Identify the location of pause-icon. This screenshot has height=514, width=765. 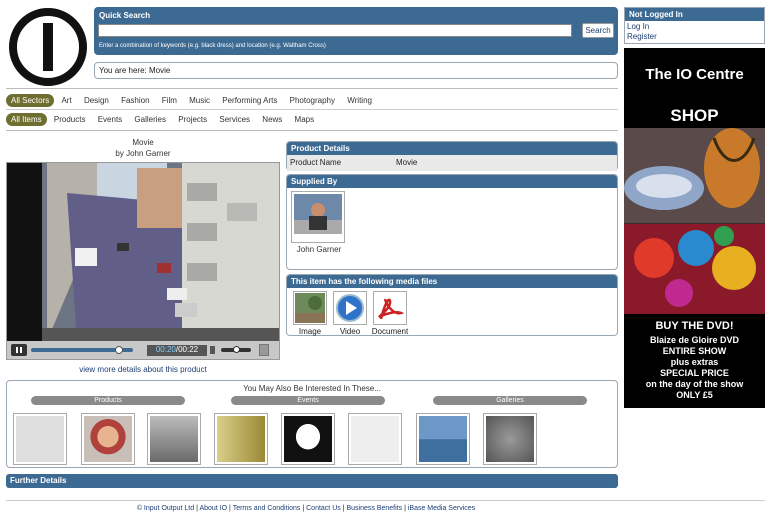
(19, 350).